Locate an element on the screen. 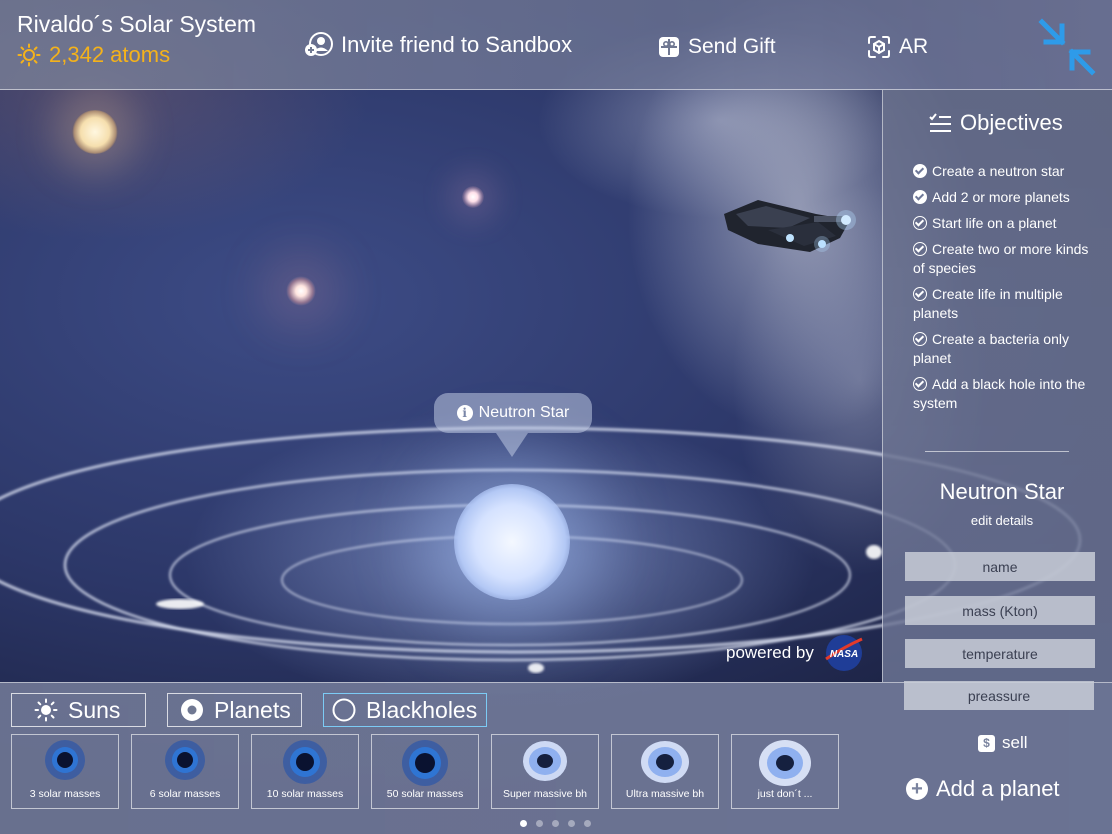 This screenshot has width=1112, height=834. atoms-balance: 2,342 atoms is located at coordinates (93, 55).